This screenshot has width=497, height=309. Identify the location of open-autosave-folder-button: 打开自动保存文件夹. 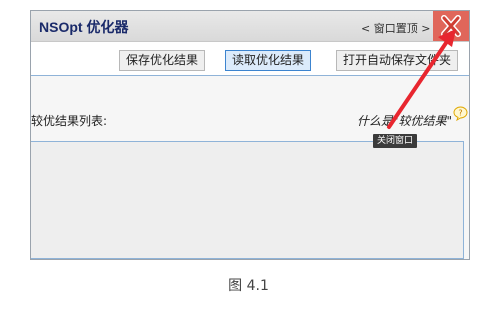
(397, 60).